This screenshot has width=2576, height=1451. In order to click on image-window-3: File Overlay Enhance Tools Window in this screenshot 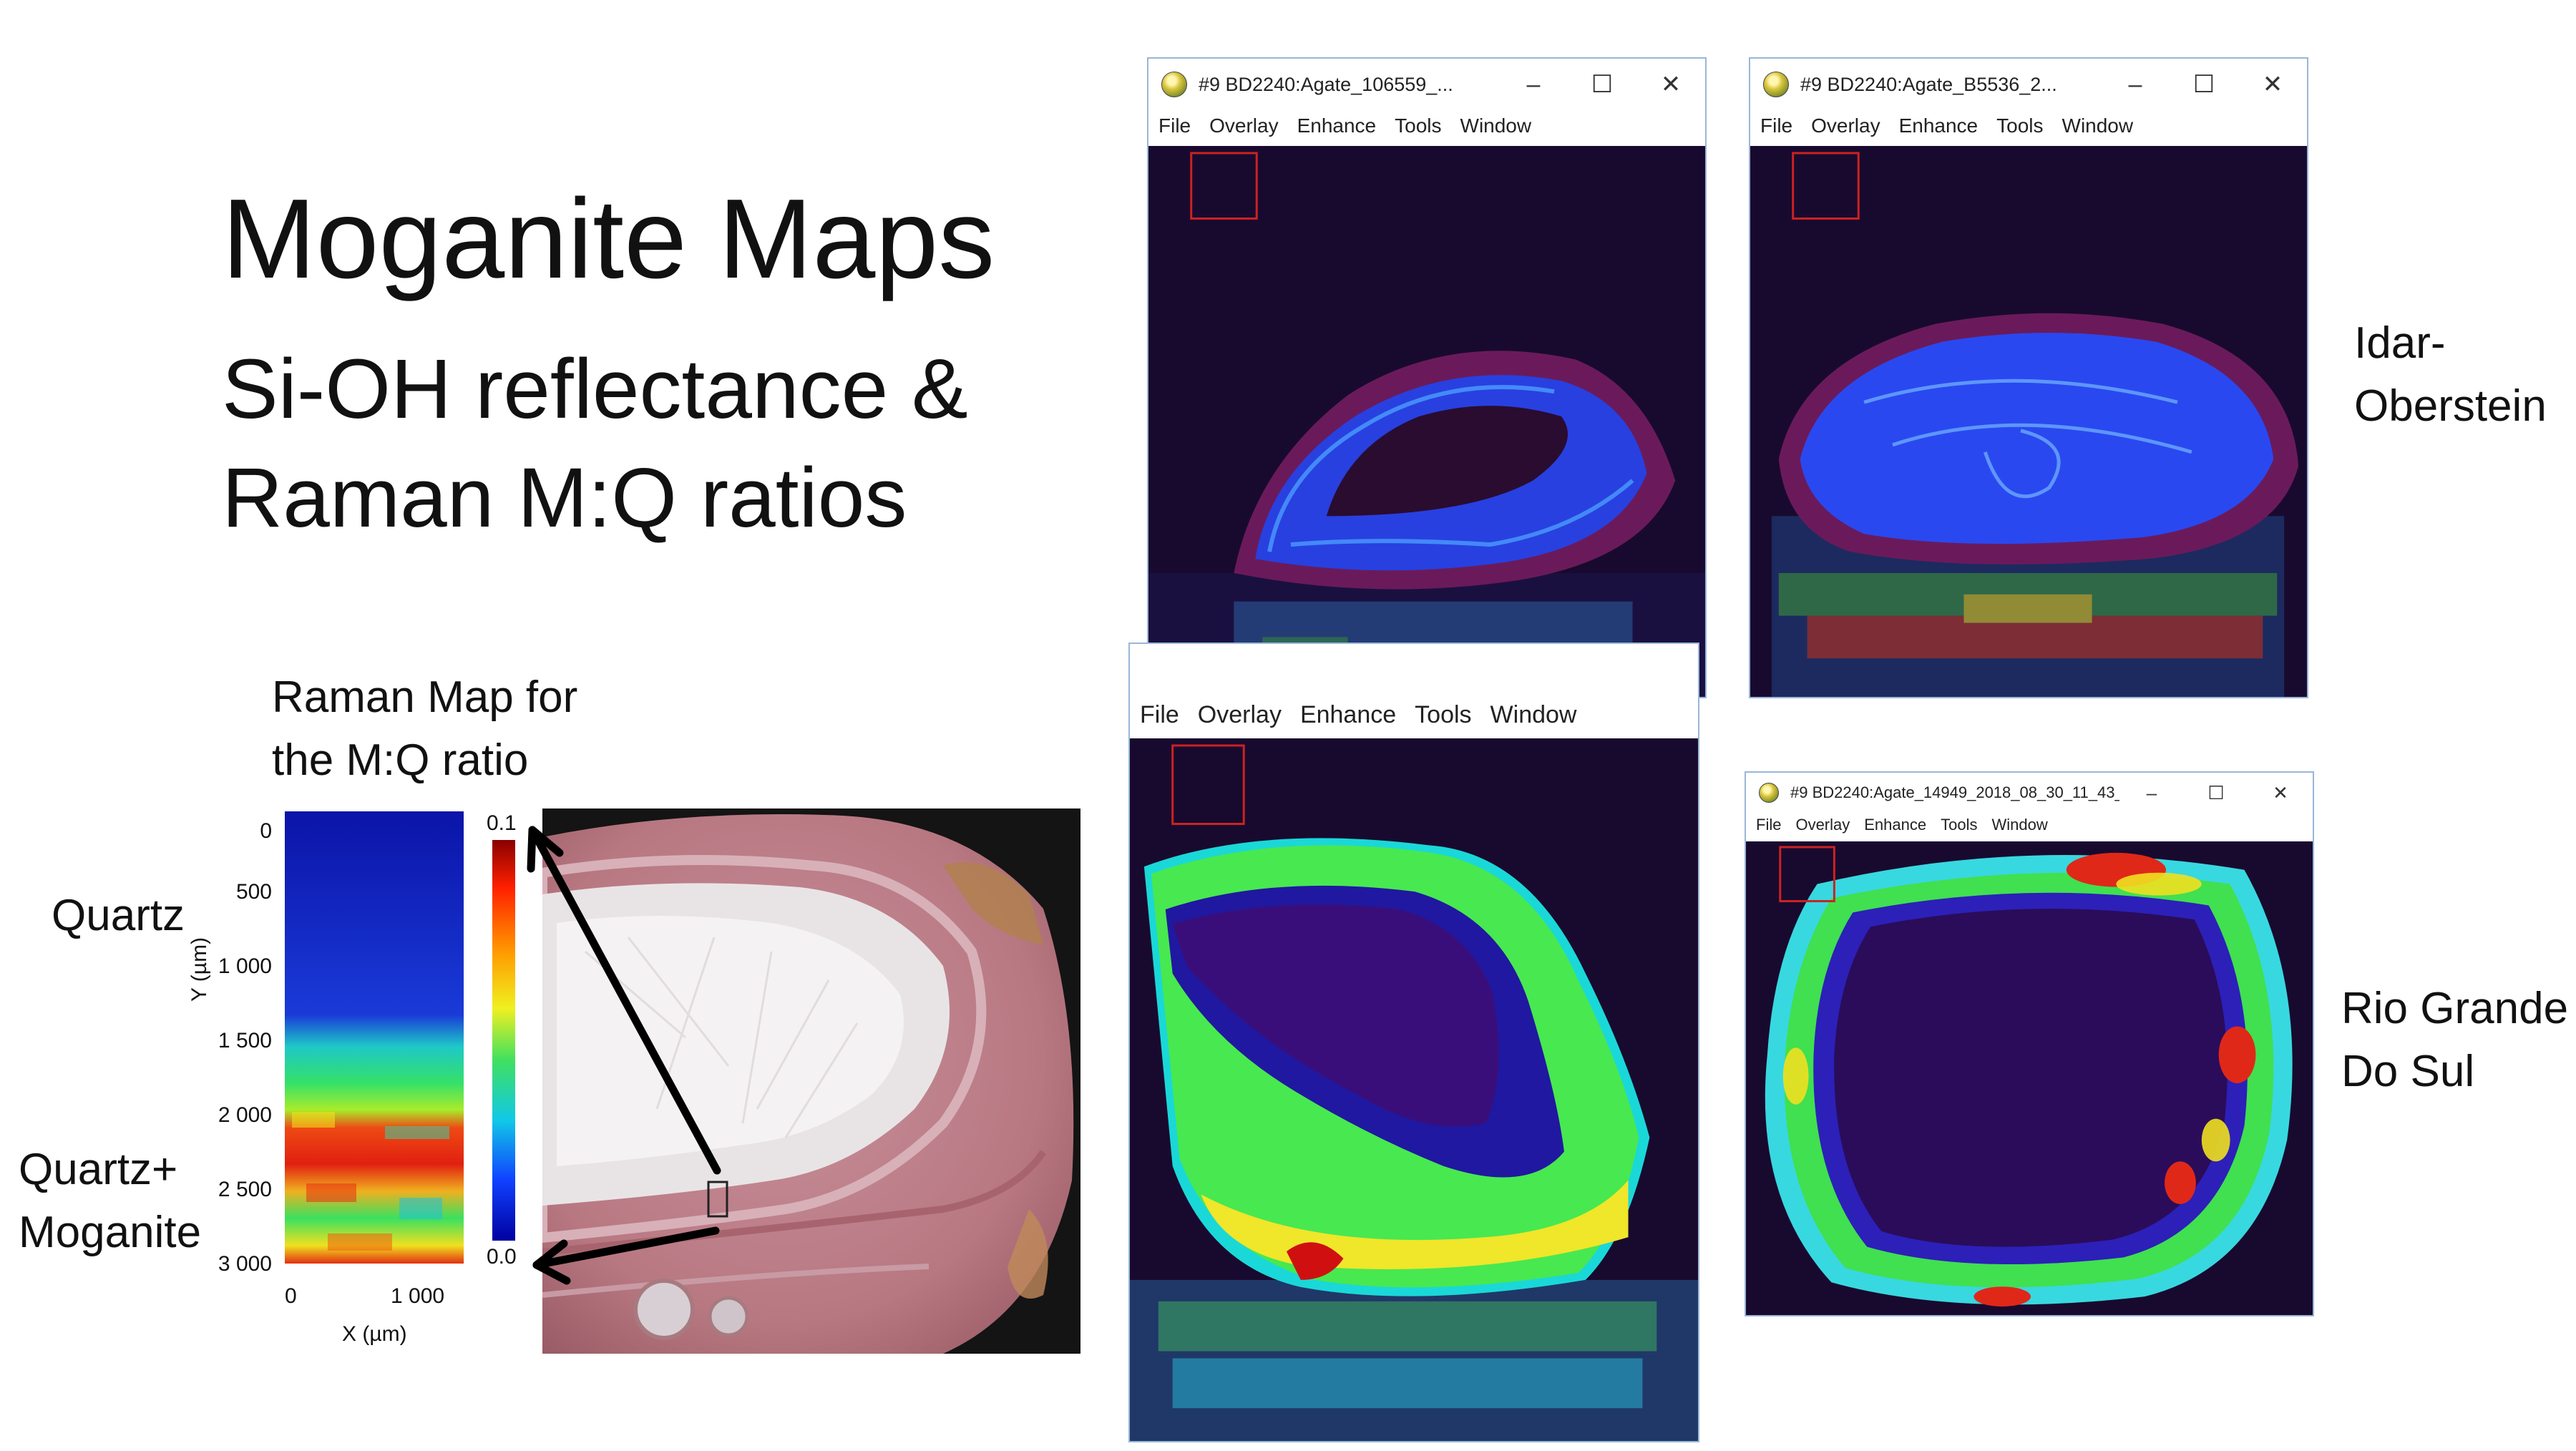, I will do `click(1413, 1043)`.